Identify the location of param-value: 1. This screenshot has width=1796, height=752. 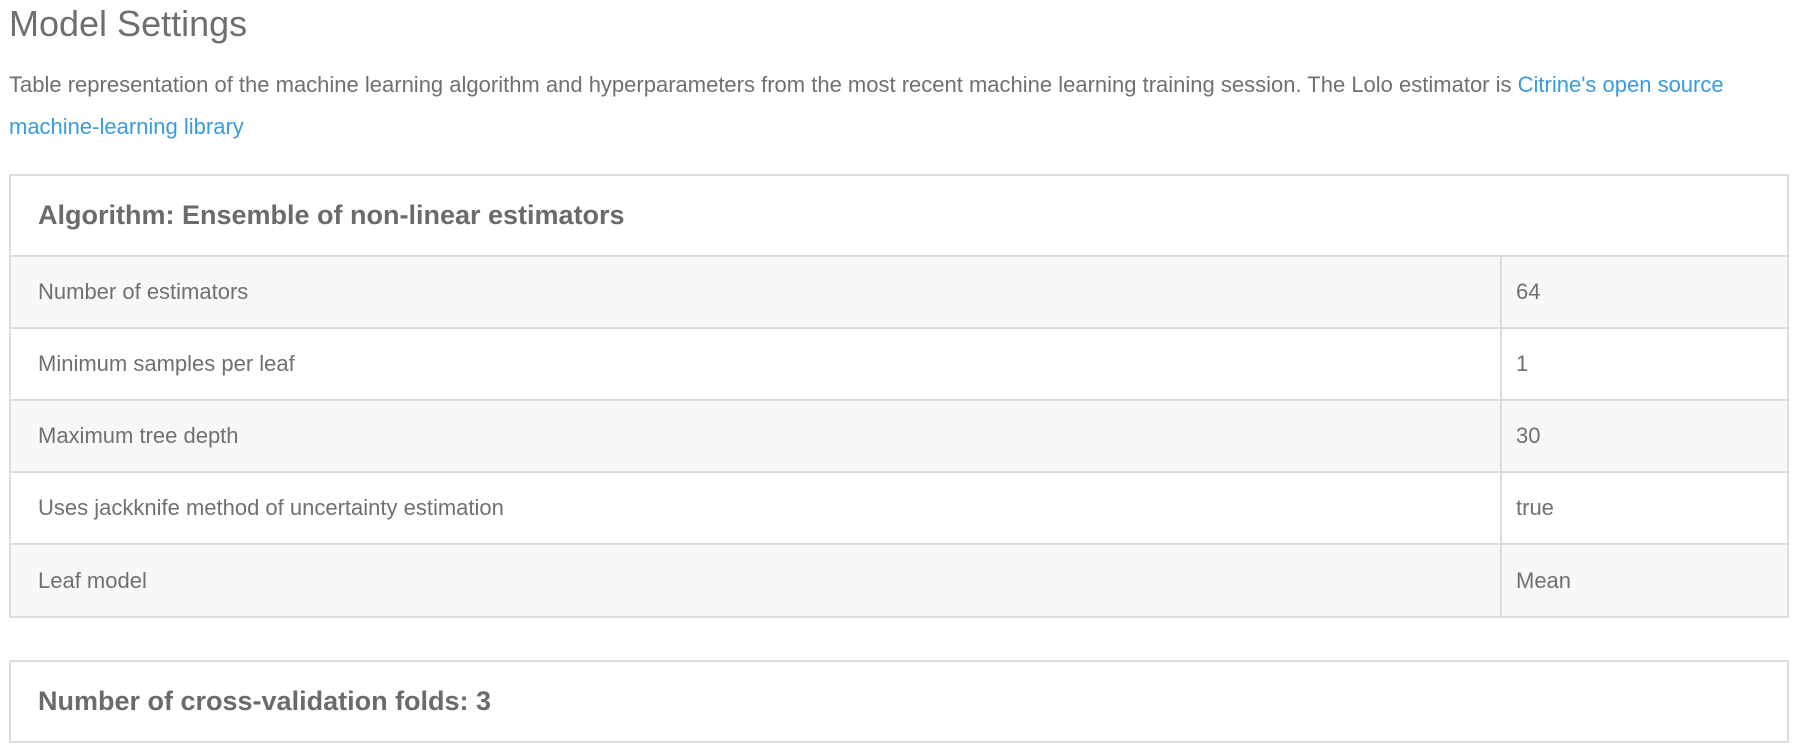
(1643, 363).